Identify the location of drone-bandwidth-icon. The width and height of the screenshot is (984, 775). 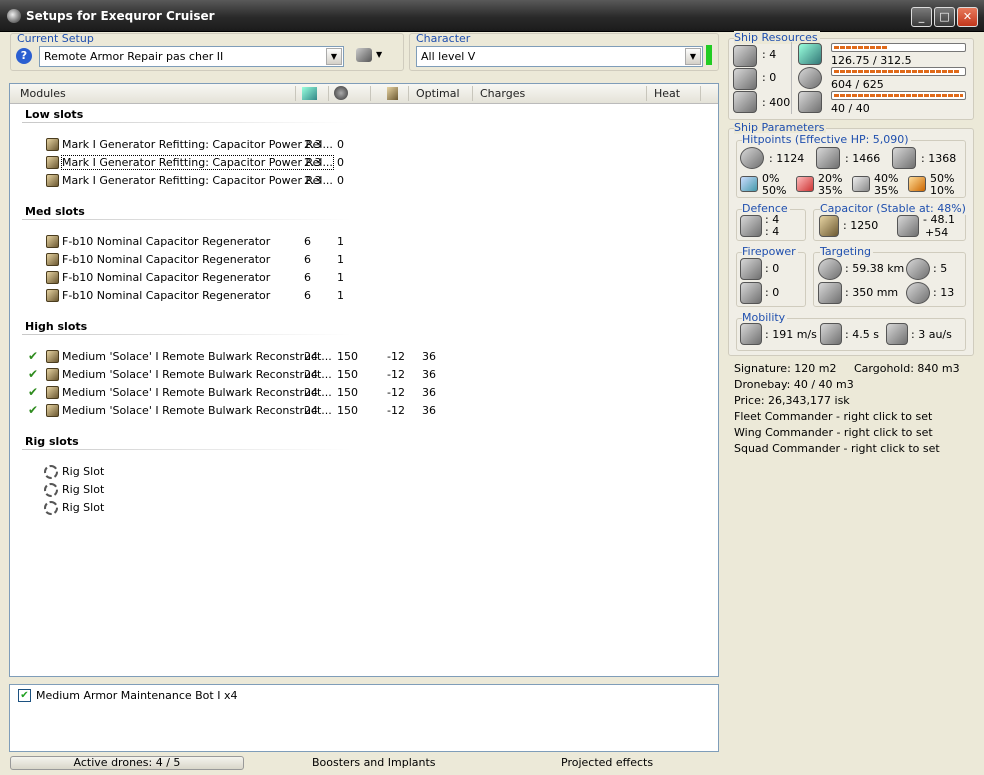
(745, 102).